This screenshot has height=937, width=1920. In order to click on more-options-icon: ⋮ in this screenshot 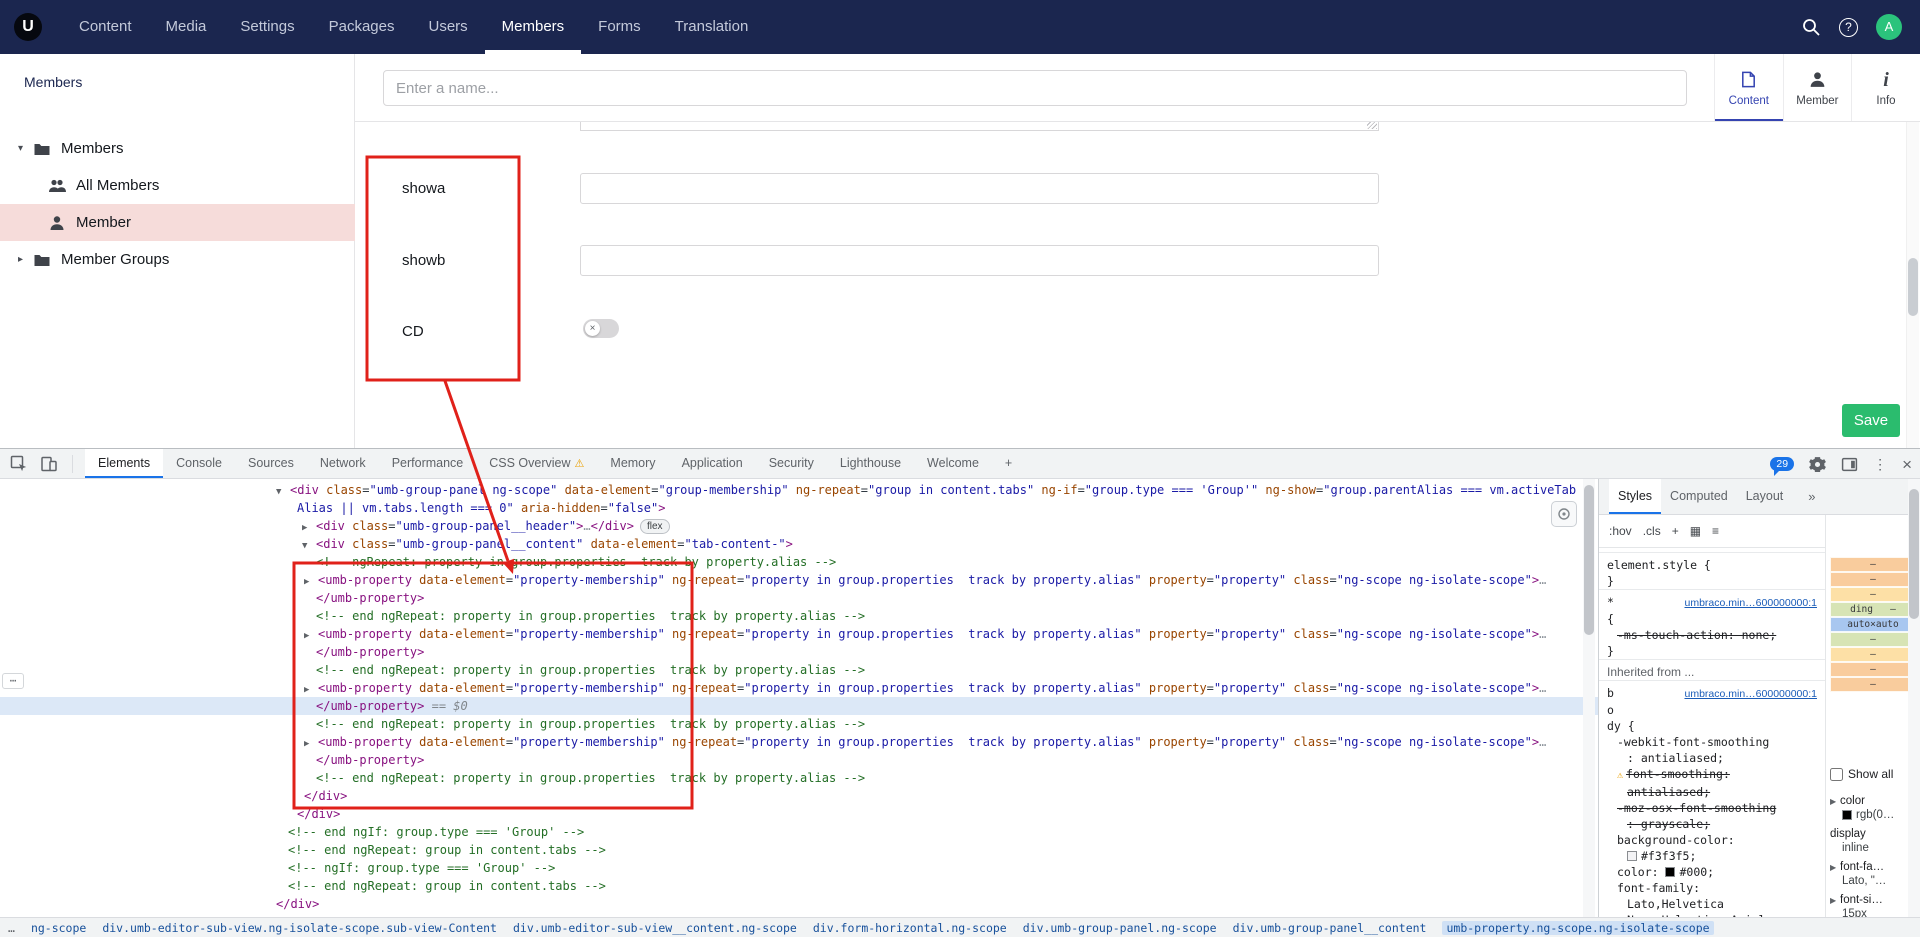, I will do `click(1880, 464)`.